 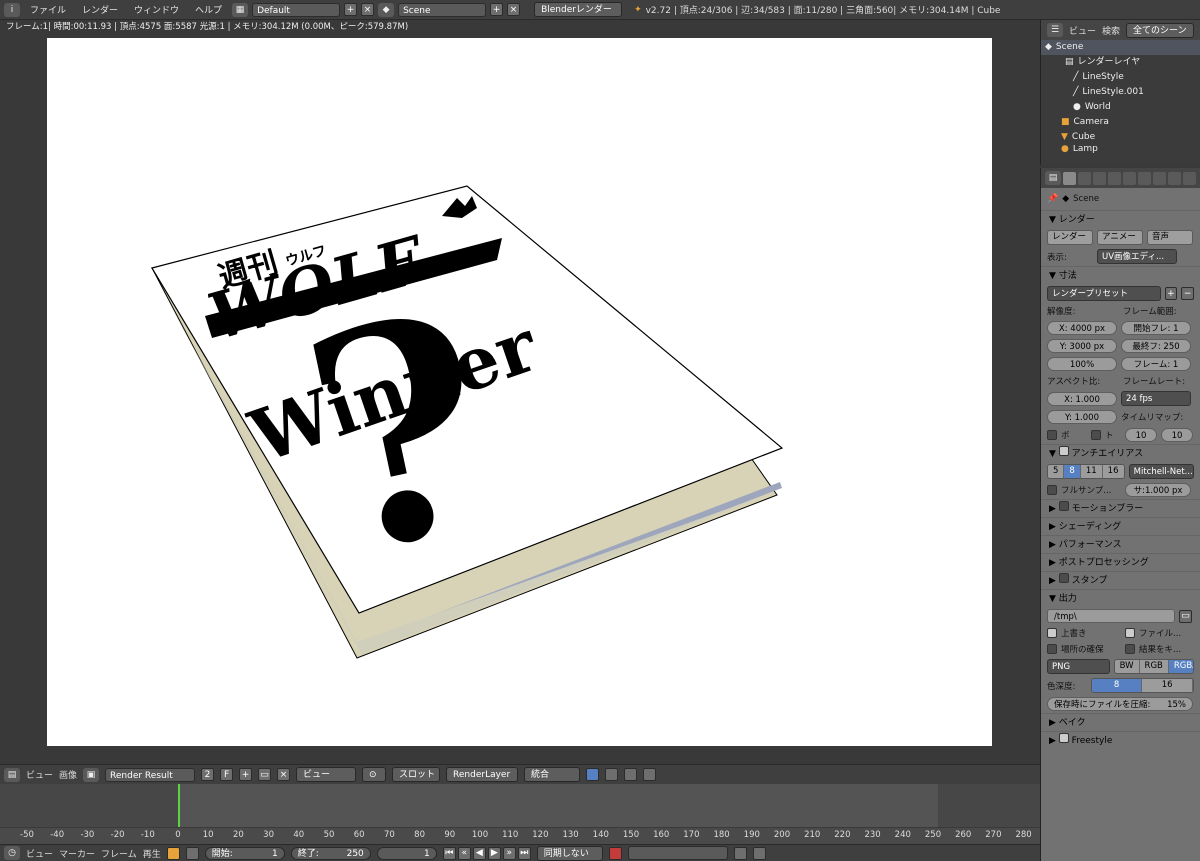 What do you see at coordinates (1052, 649) in the screenshot?
I see `placeholders-checkbox` at bounding box center [1052, 649].